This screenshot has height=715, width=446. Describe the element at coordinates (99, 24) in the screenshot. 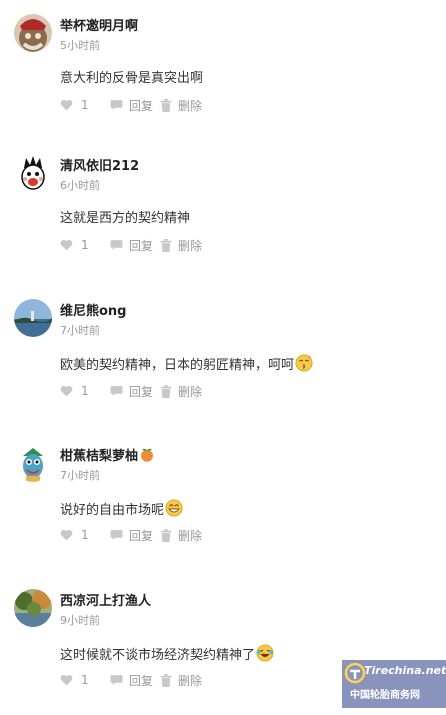

I see `username: 举杯邀明月啊` at that location.